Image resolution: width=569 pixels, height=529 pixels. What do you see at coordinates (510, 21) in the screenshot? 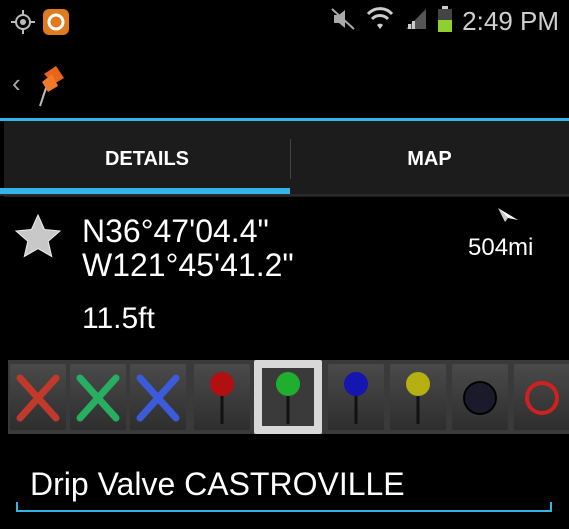
I see `status-time: 2:49 PM` at bounding box center [510, 21].